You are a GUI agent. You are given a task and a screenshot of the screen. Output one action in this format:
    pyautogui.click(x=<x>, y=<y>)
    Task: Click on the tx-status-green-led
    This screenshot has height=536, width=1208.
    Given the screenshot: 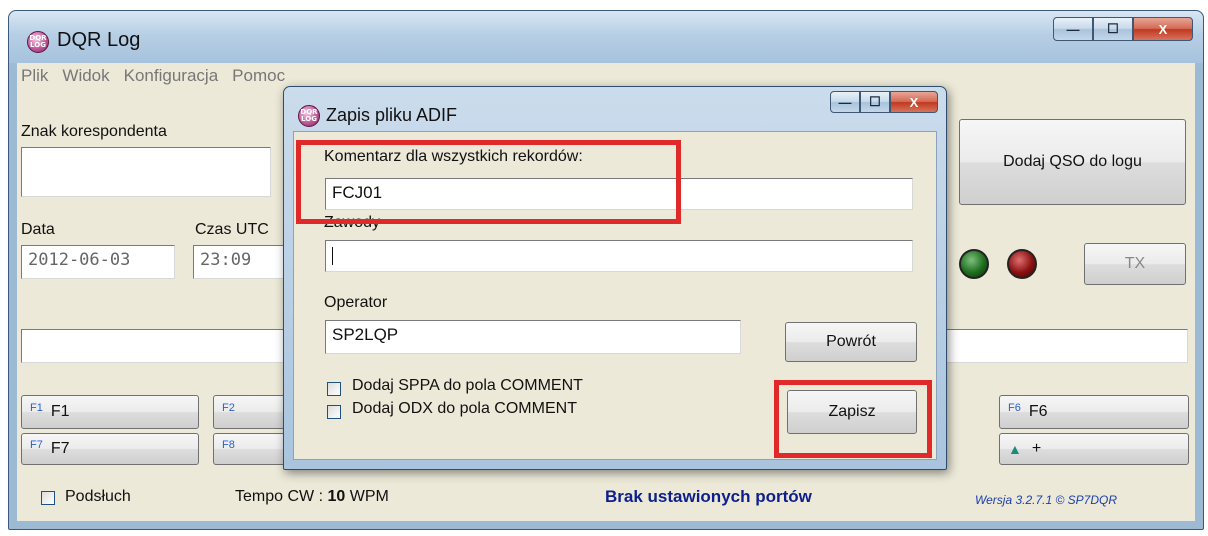 What is the action you would take?
    pyautogui.click(x=974, y=264)
    